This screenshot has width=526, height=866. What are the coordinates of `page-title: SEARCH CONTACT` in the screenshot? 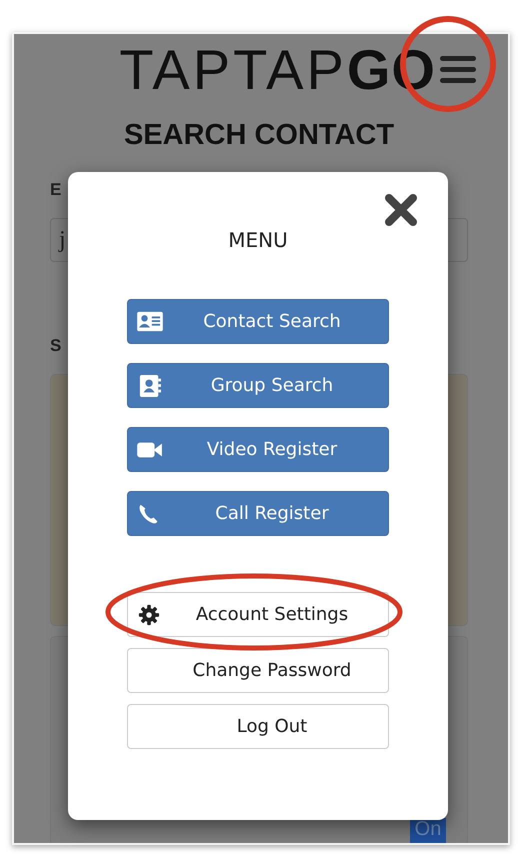 It's located at (259, 135).